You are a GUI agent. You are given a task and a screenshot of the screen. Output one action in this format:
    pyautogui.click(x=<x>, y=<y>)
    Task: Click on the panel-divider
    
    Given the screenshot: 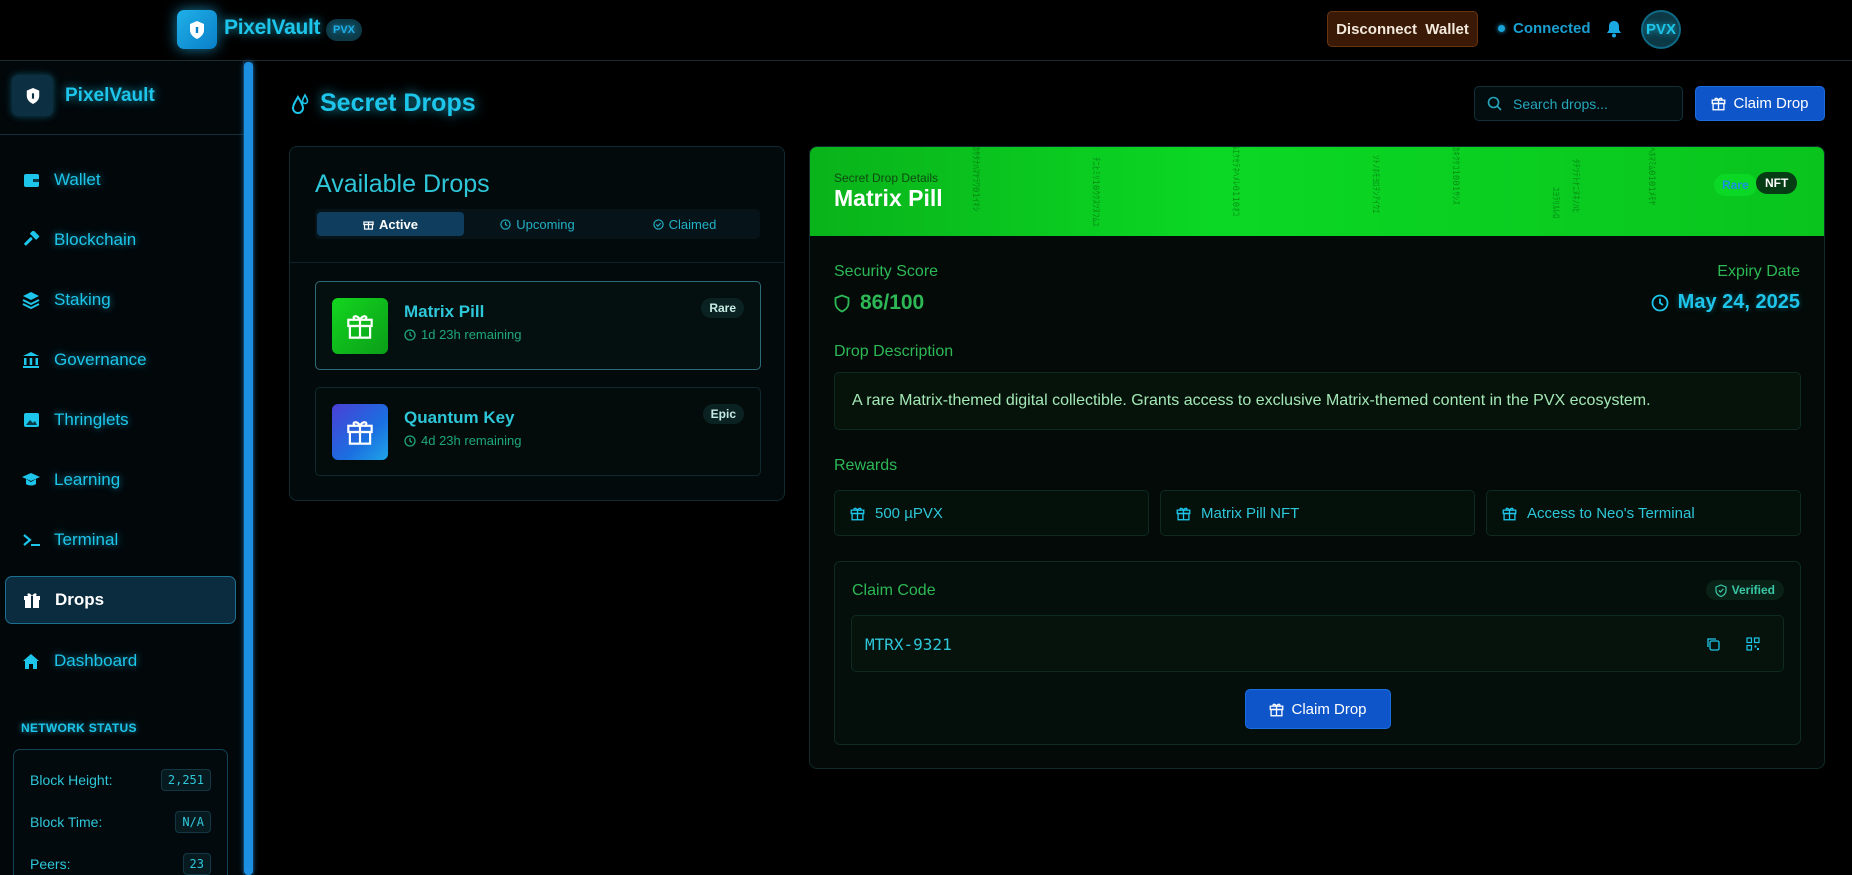 What is the action you would take?
    pyautogui.click(x=537, y=262)
    